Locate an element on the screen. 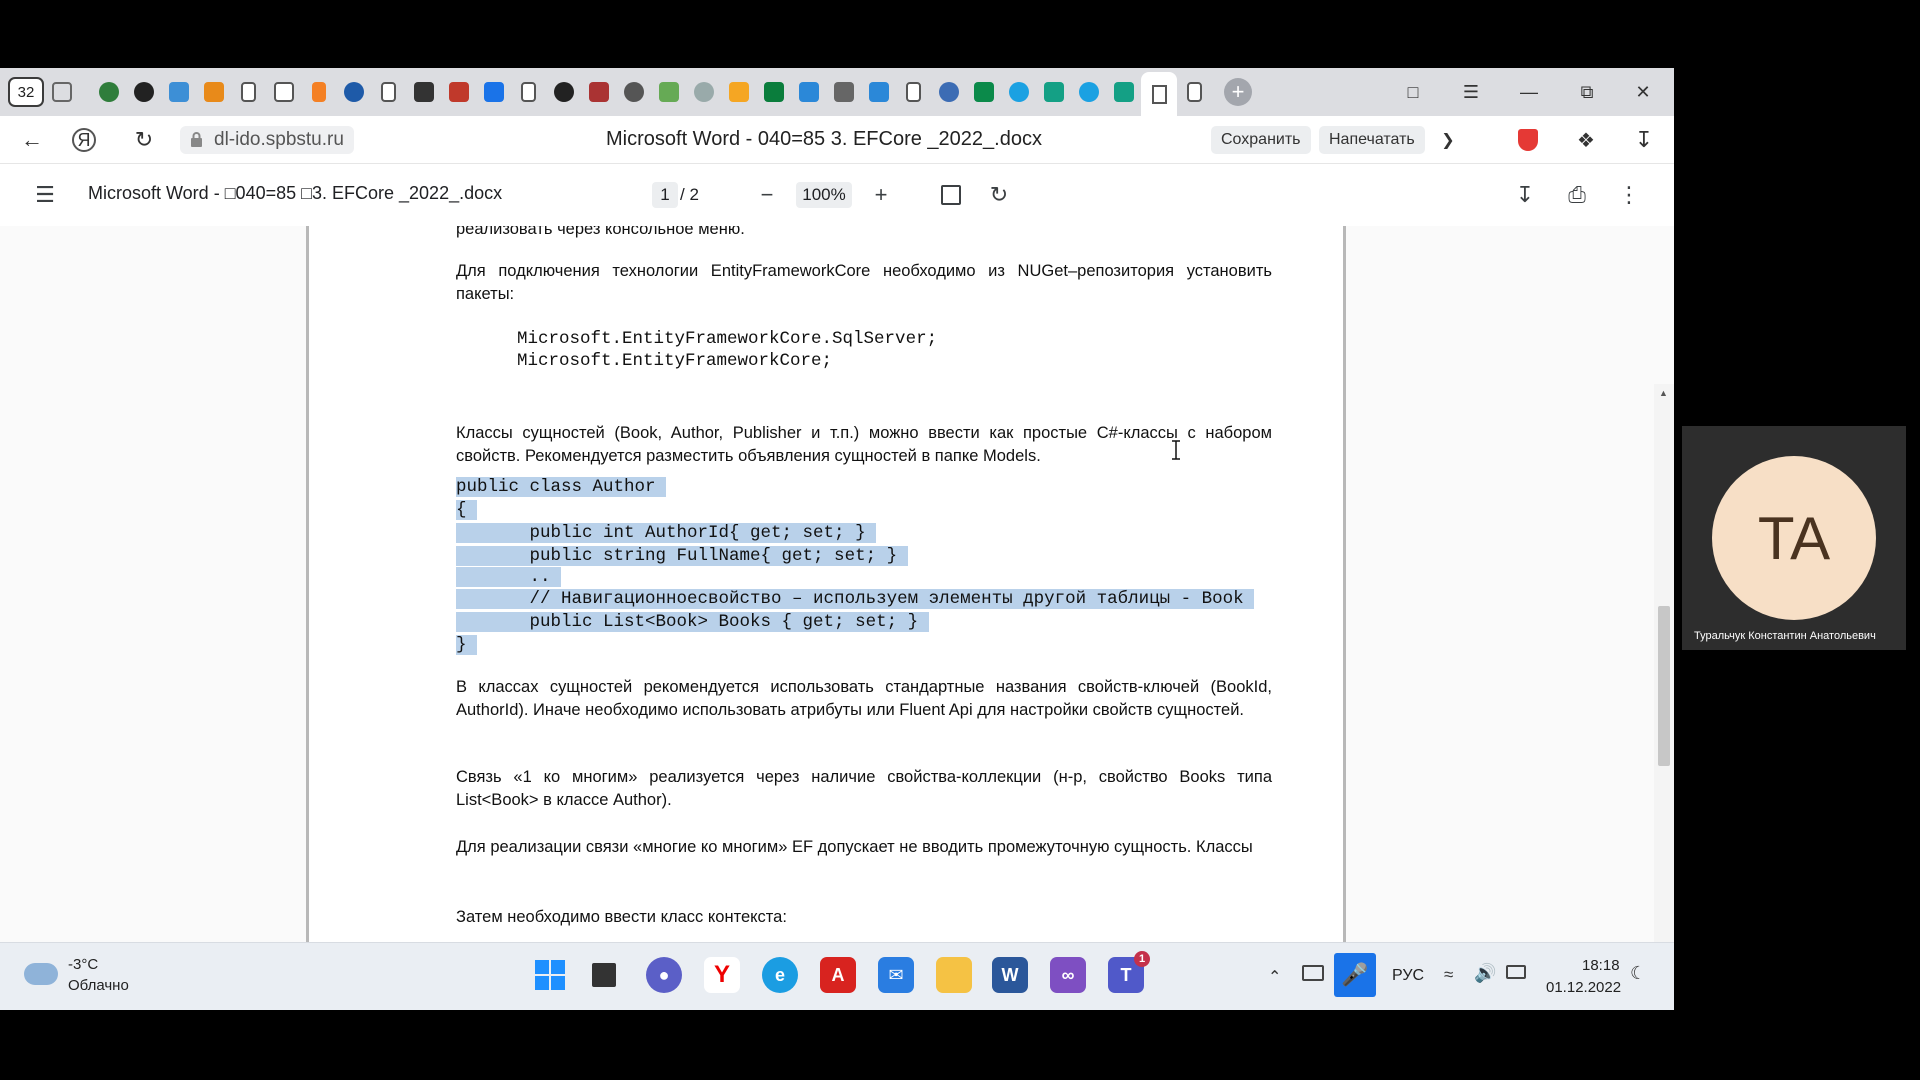 Image resolution: width=1920 pixels, height=1080 pixels. zoom-out-icon: − is located at coordinates (767, 195).